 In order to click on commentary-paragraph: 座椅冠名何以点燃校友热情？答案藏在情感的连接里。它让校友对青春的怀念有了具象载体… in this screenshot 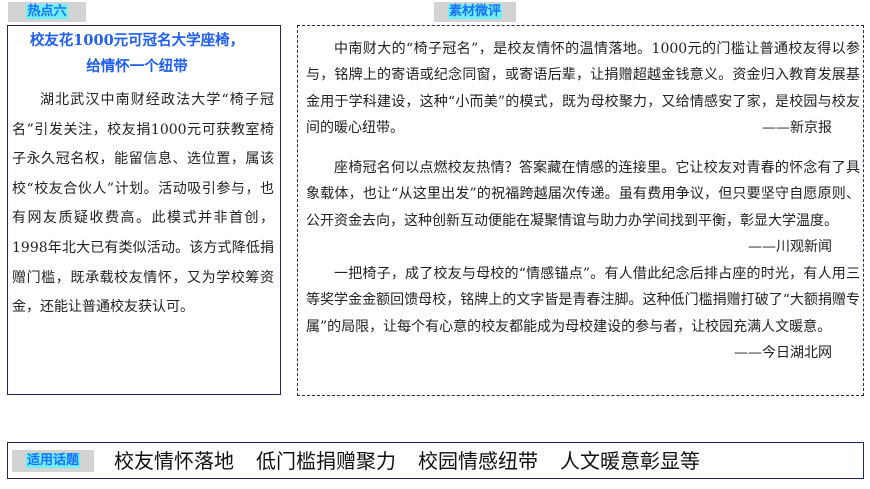, I will do `click(583, 207)`.